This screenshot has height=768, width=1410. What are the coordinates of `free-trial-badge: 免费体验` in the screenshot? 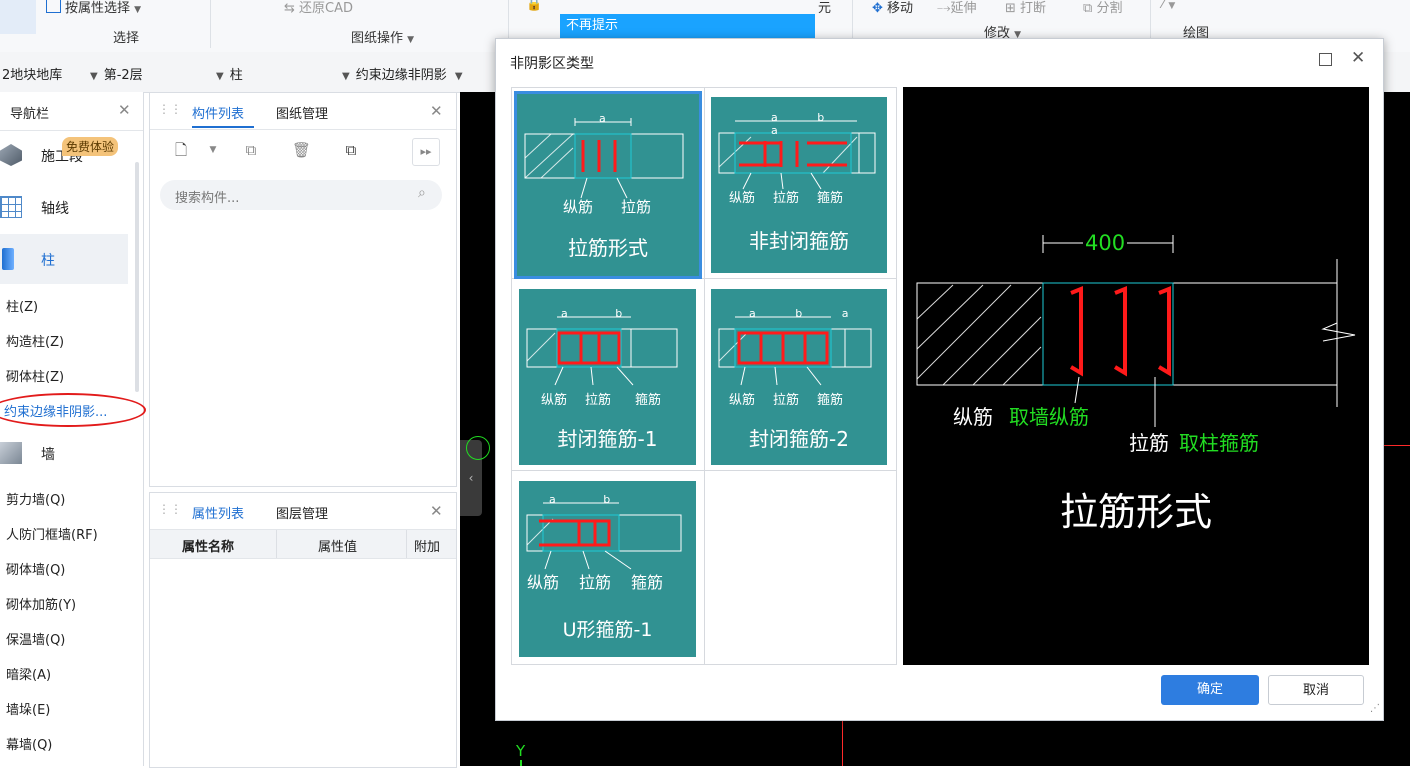 It's located at (90, 146).